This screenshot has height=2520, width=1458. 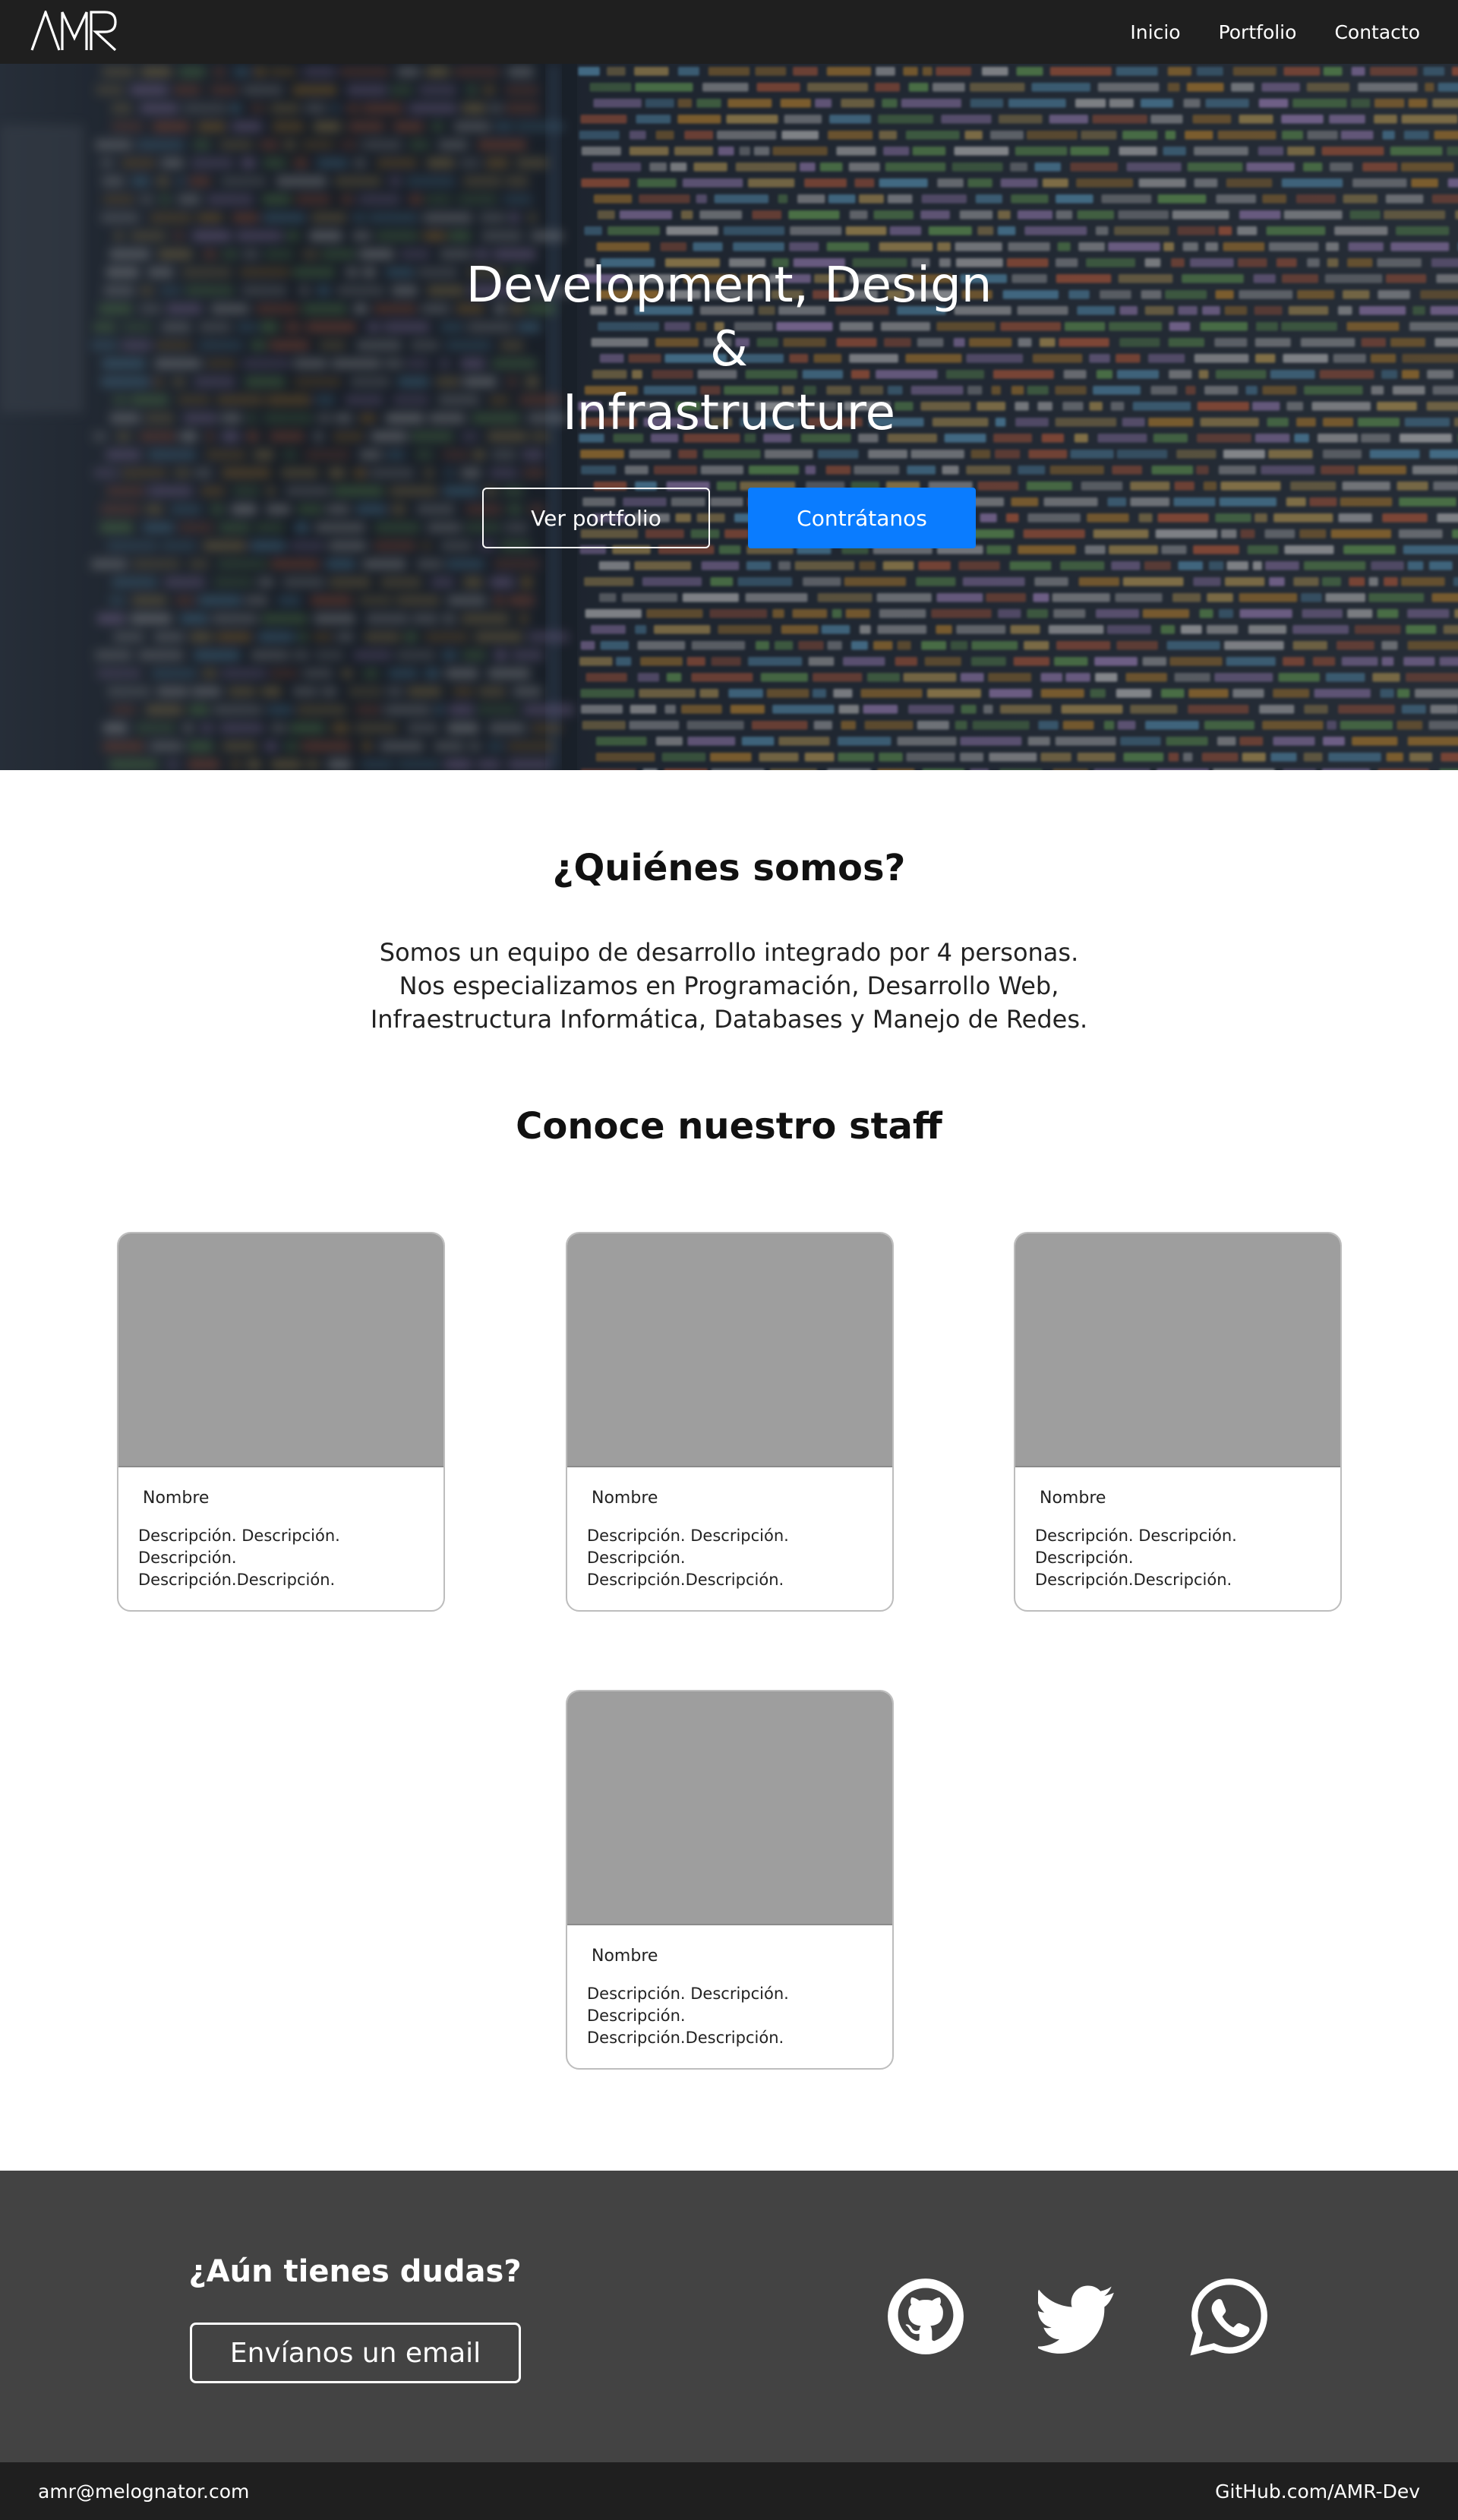 What do you see at coordinates (729, 32) in the screenshot?
I see `navbar: Inicio Portfolio Contacto` at bounding box center [729, 32].